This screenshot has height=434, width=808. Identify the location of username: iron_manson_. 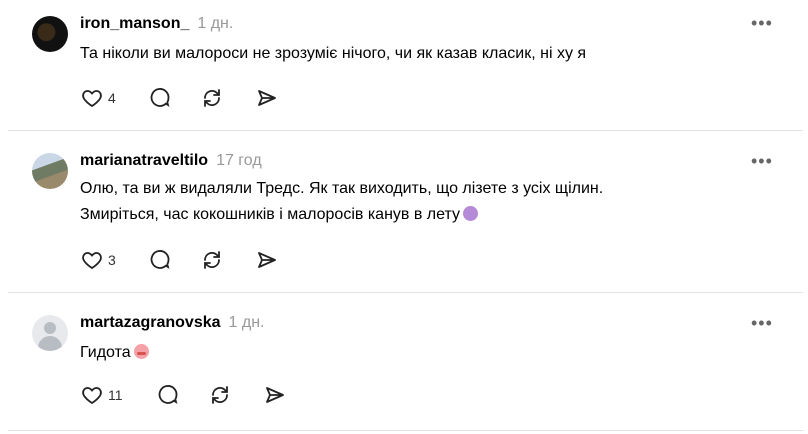
(134, 23).